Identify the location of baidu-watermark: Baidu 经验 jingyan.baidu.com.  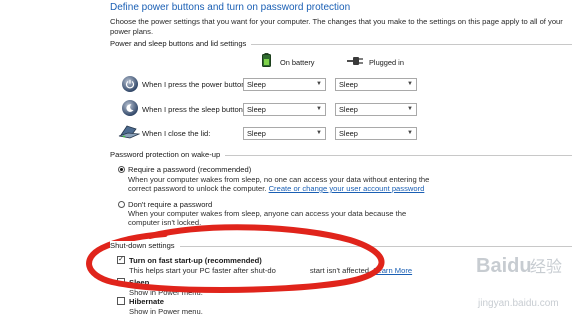
(524, 282).